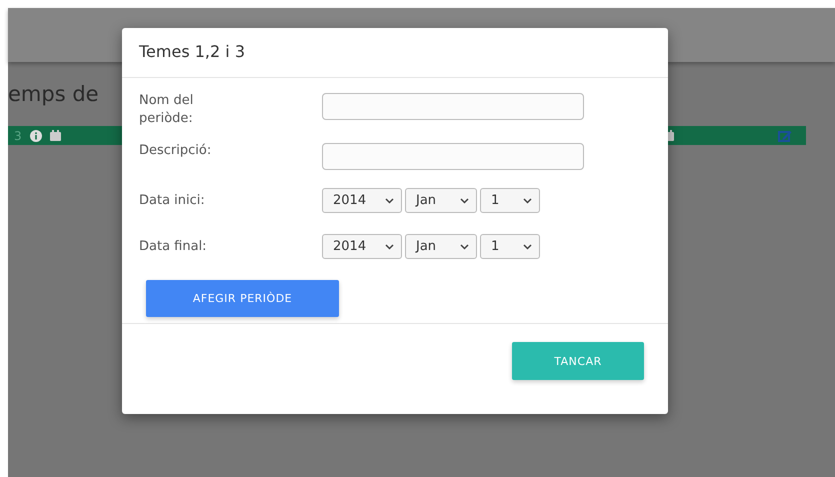 The width and height of the screenshot is (835, 477). I want to click on field-label: Data final:, so click(173, 247).